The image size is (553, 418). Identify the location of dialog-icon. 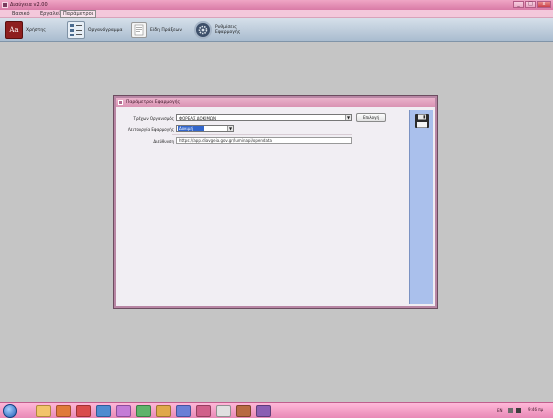
(120, 102).